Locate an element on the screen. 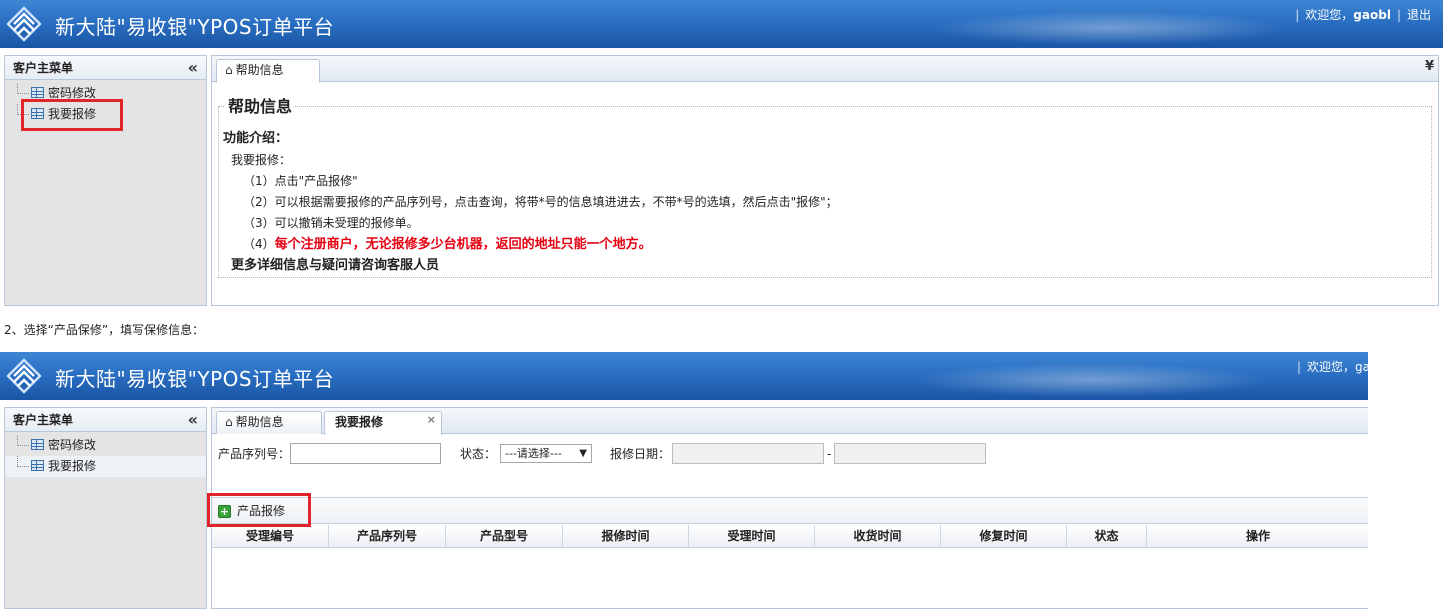 This screenshot has height=609, width=1443. tab-strip: ⌂ 帮助信息 ¥ is located at coordinates (825, 69).